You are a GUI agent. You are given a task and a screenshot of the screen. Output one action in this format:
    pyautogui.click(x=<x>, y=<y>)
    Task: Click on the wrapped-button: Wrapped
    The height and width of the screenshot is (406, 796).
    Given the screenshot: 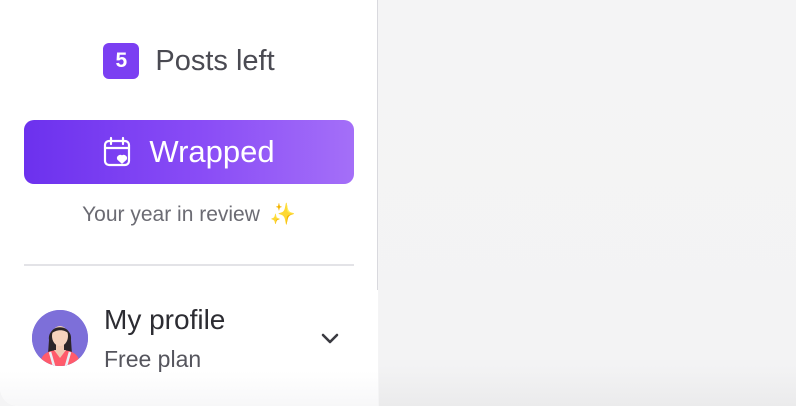 What is the action you would take?
    pyautogui.click(x=189, y=152)
    